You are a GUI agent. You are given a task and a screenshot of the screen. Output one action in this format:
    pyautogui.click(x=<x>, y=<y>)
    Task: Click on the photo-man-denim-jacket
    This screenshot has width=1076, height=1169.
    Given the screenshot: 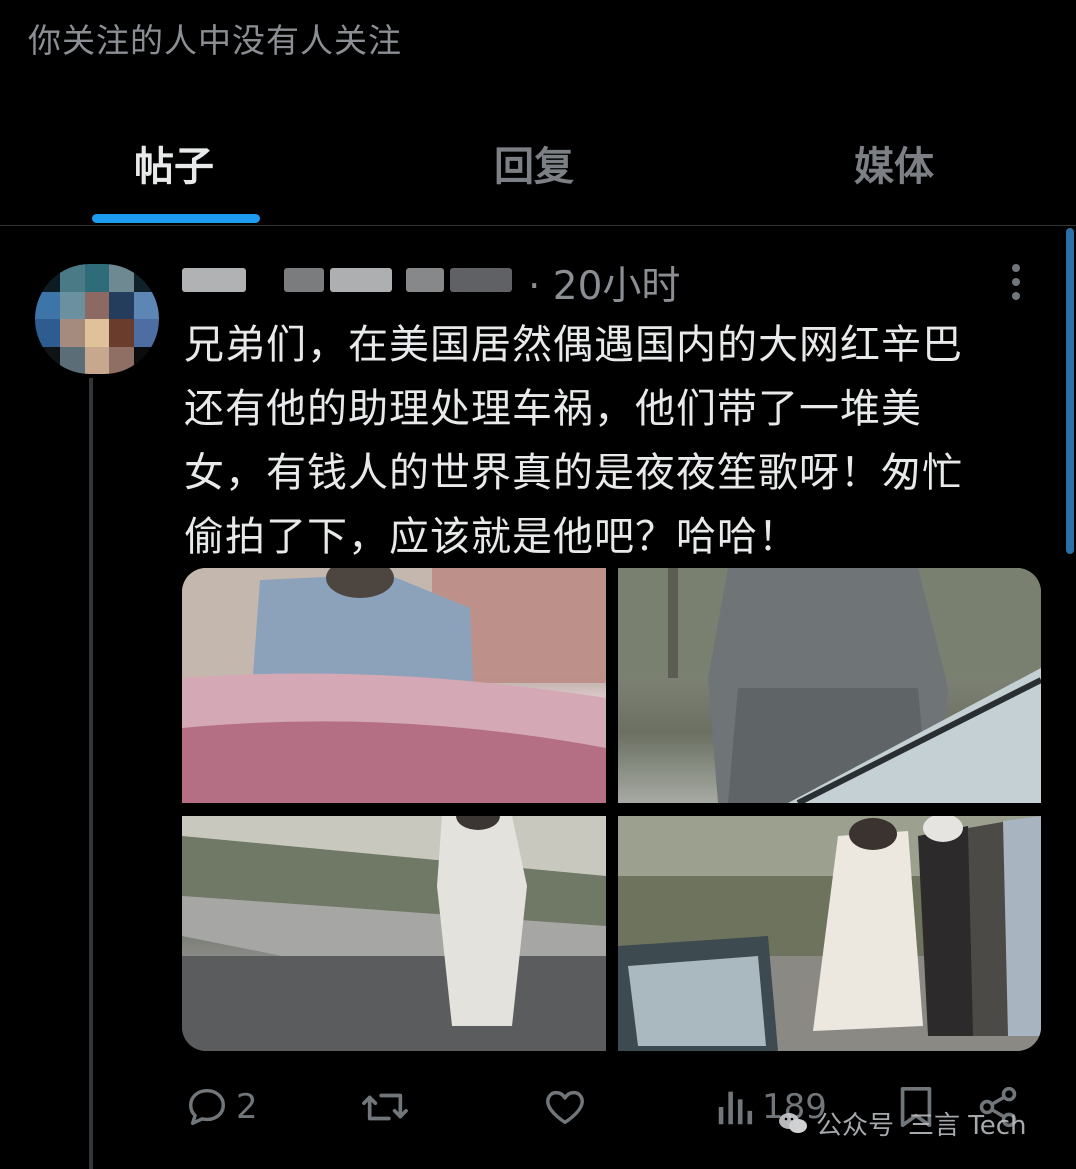 What is the action you would take?
    pyautogui.click(x=394, y=685)
    